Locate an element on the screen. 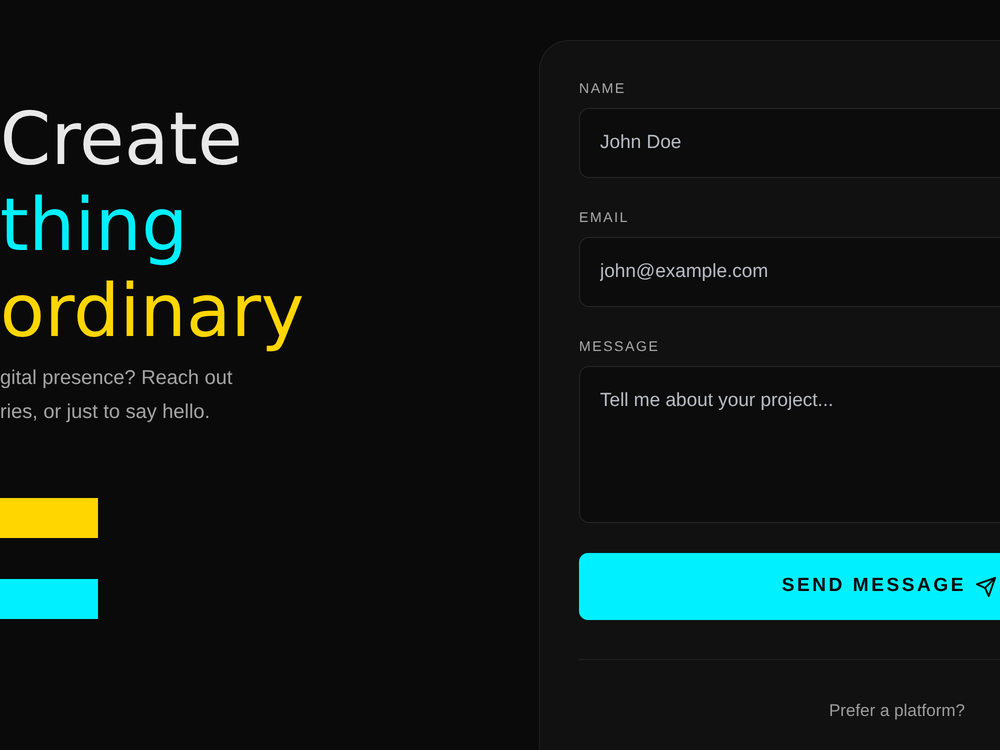 This screenshot has width=1000, height=750. heading-line: thing is located at coordinates (94, 226).